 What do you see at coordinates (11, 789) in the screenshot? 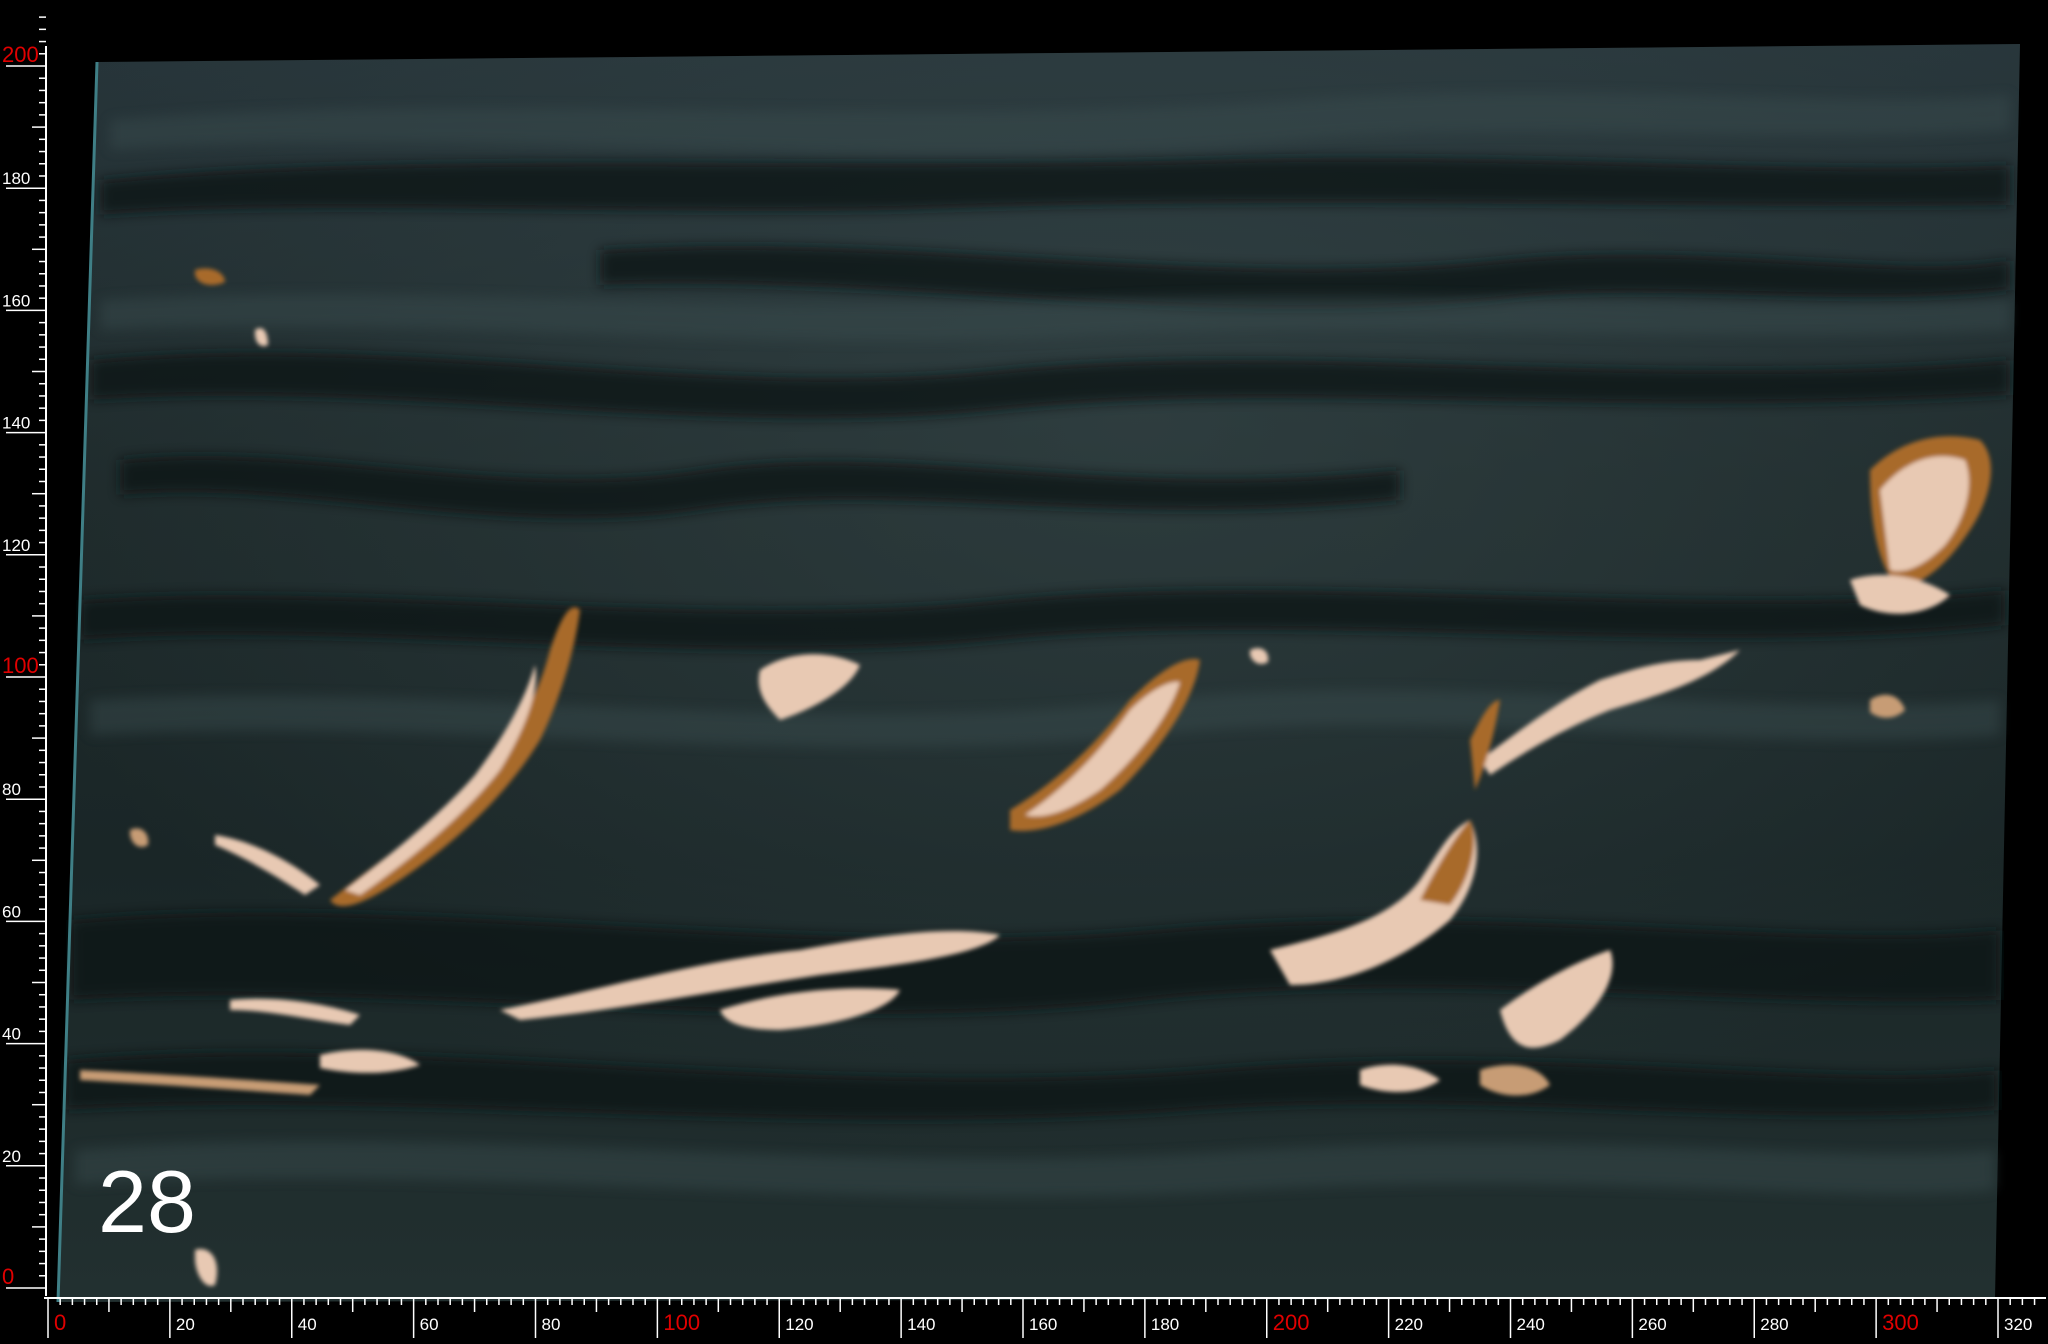
I see `vertical-ruler-label: 80` at bounding box center [11, 789].